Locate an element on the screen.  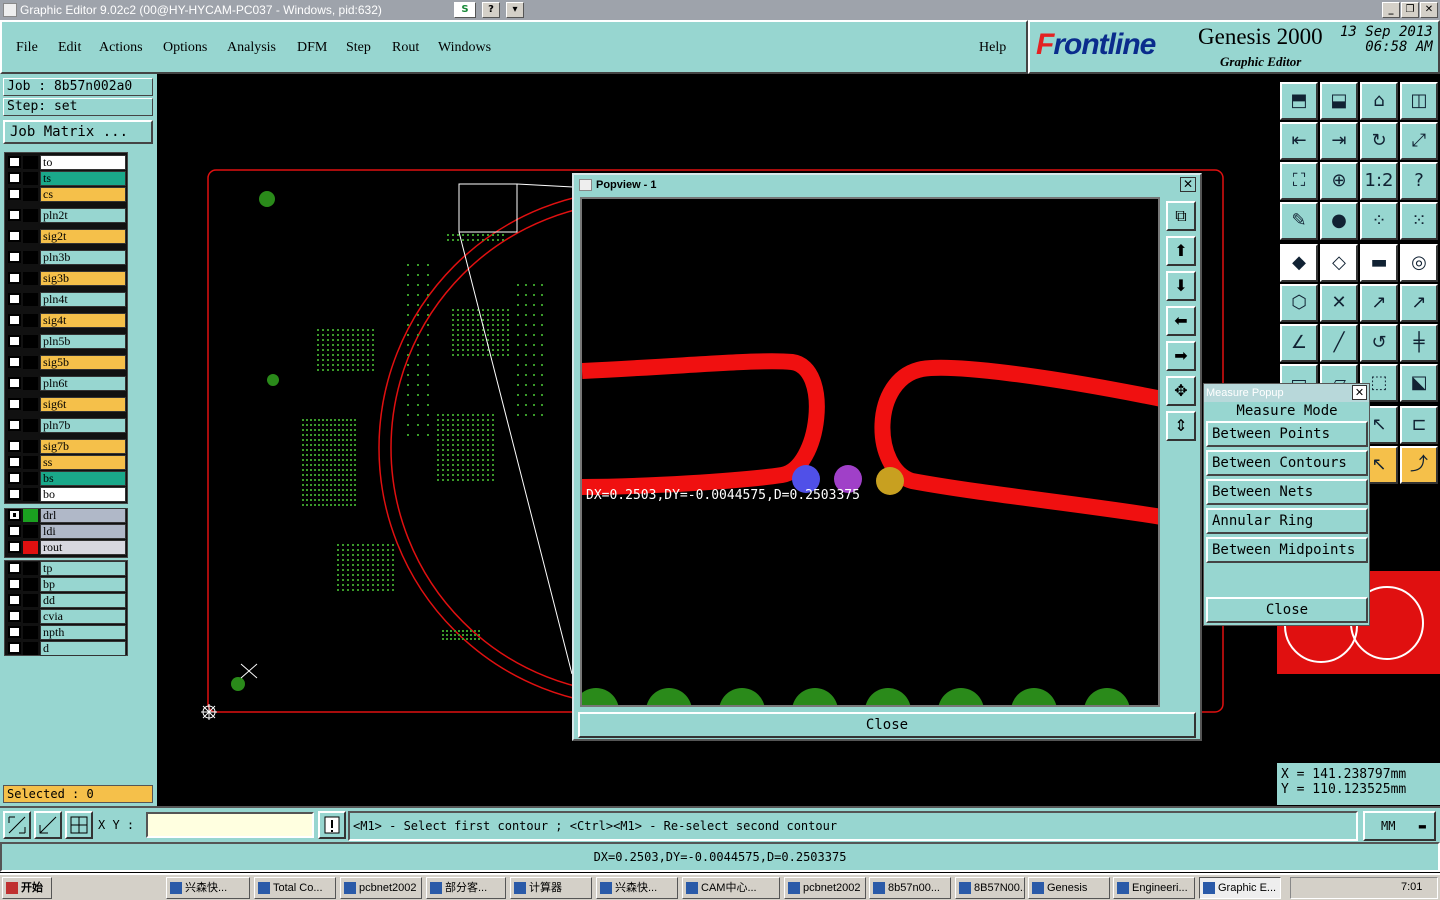
layer-name: pln7b is located at coordinates (83, 425).